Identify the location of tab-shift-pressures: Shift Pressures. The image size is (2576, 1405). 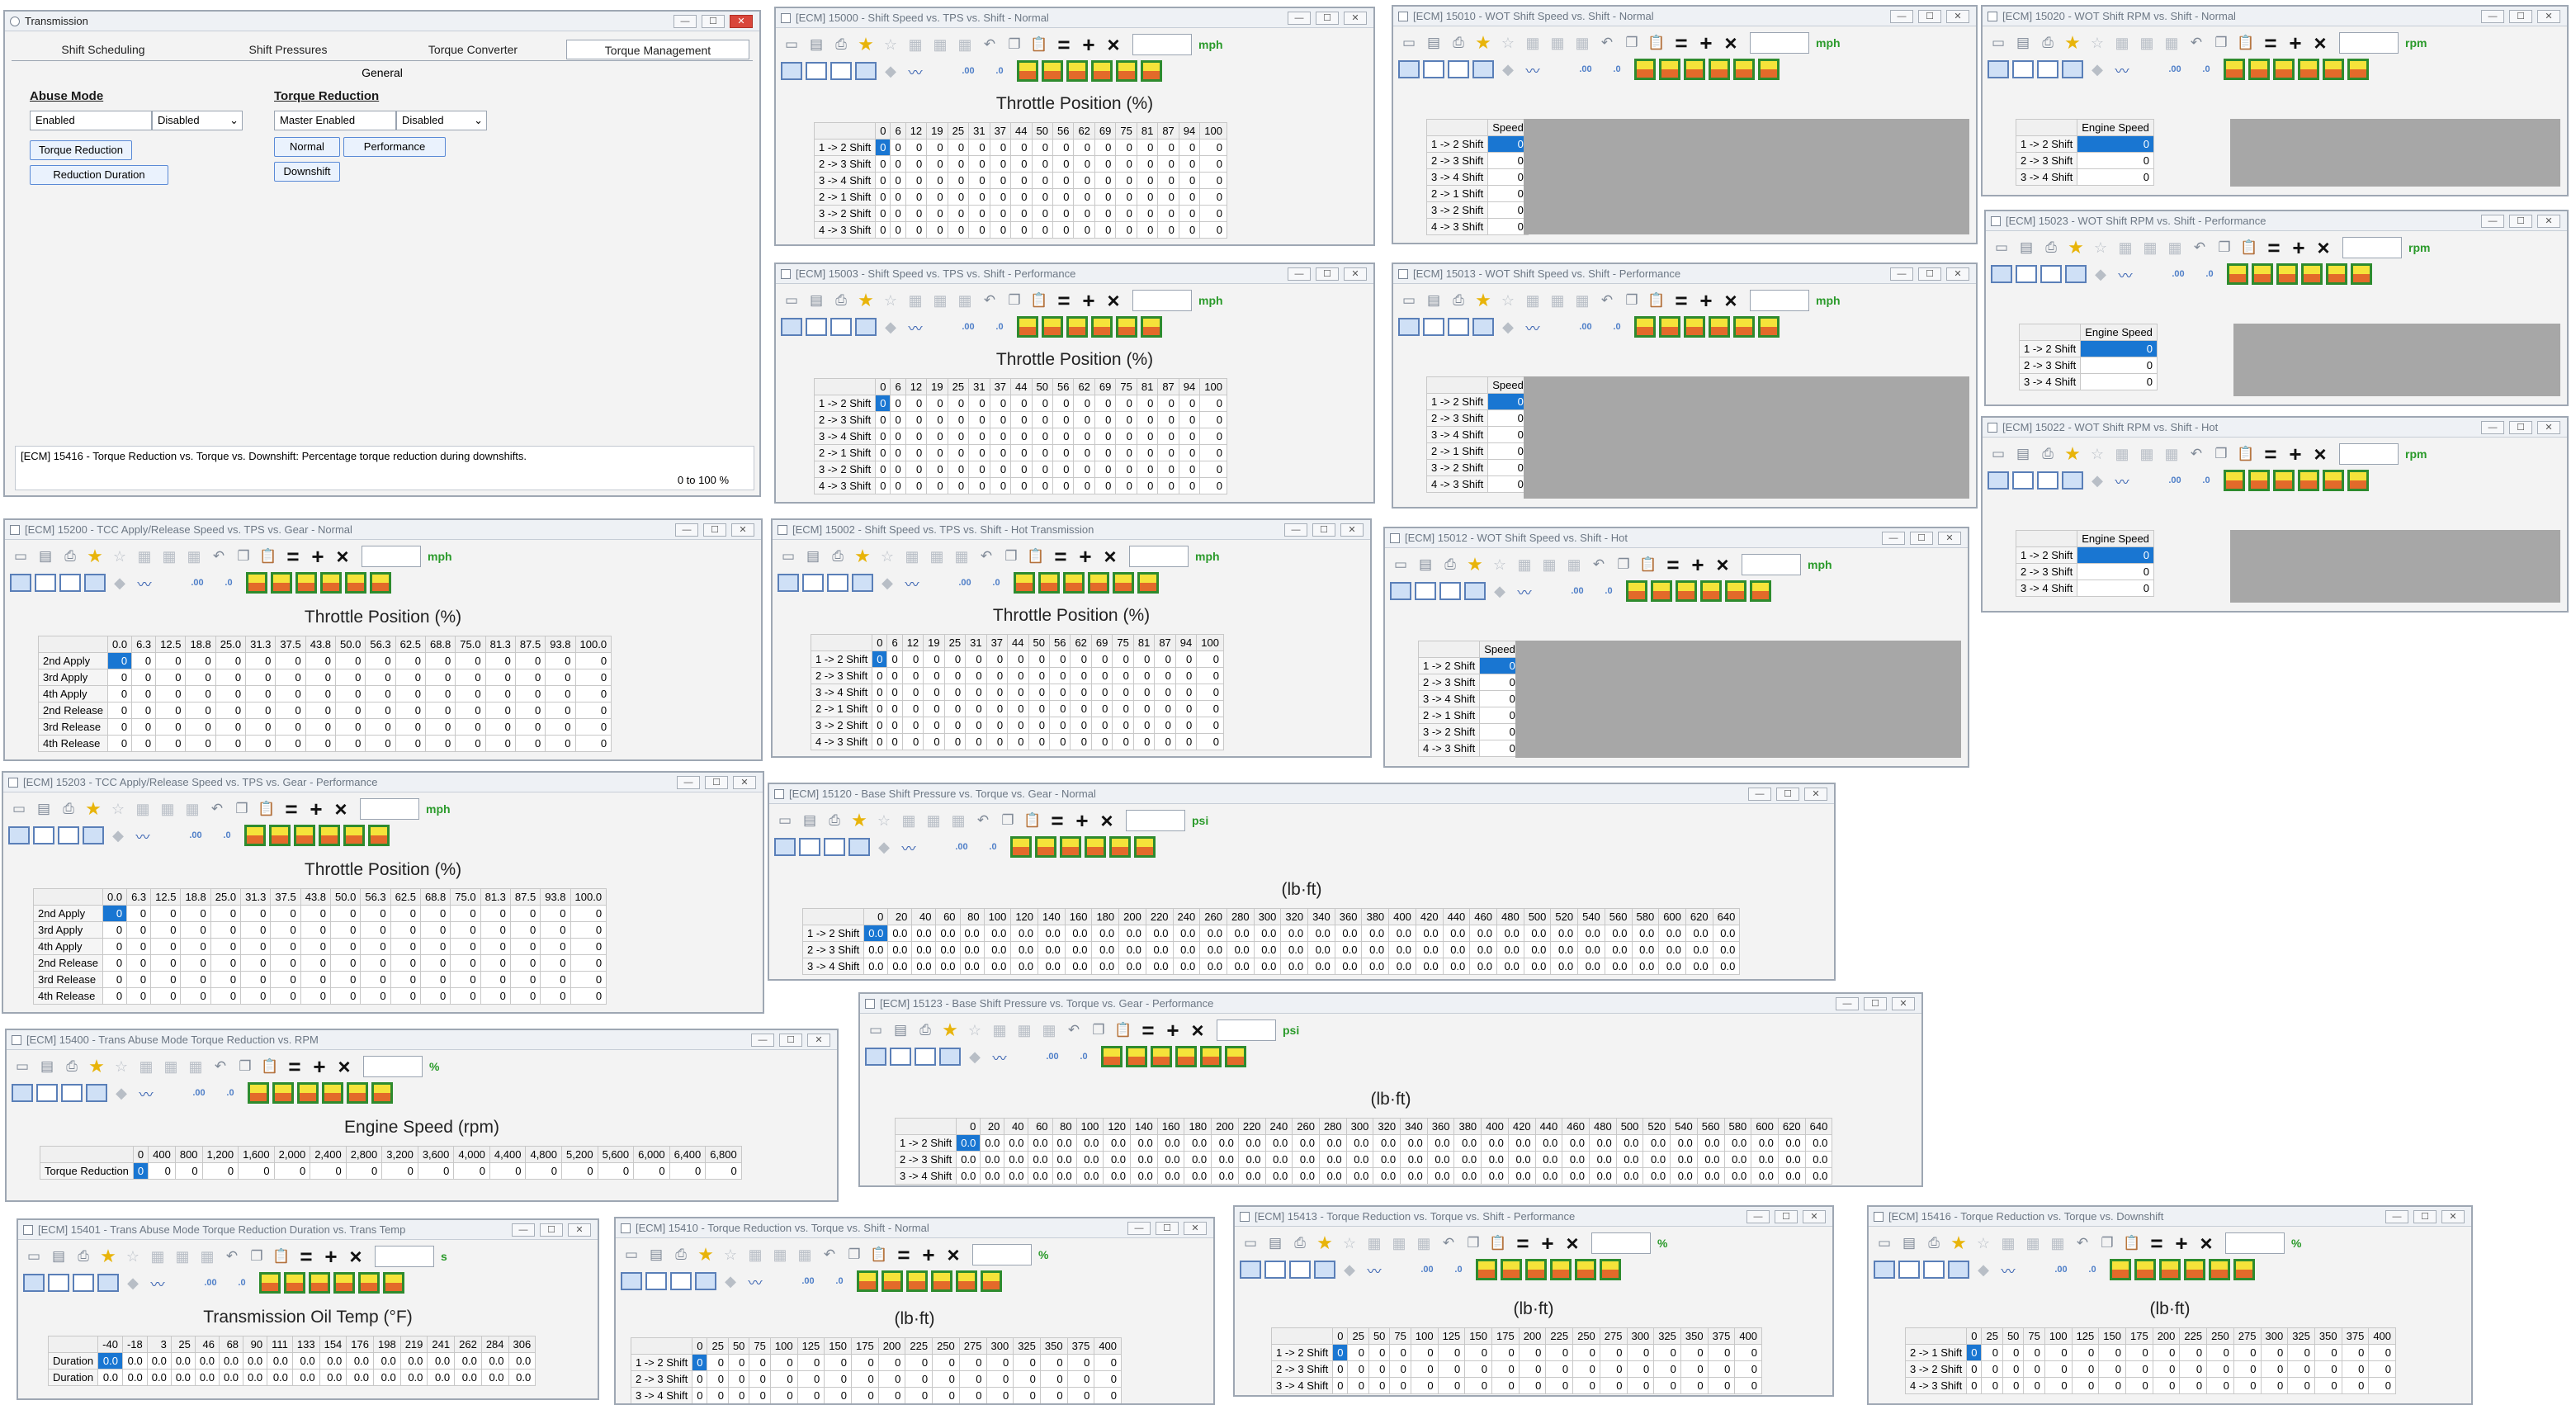
(288, 49).